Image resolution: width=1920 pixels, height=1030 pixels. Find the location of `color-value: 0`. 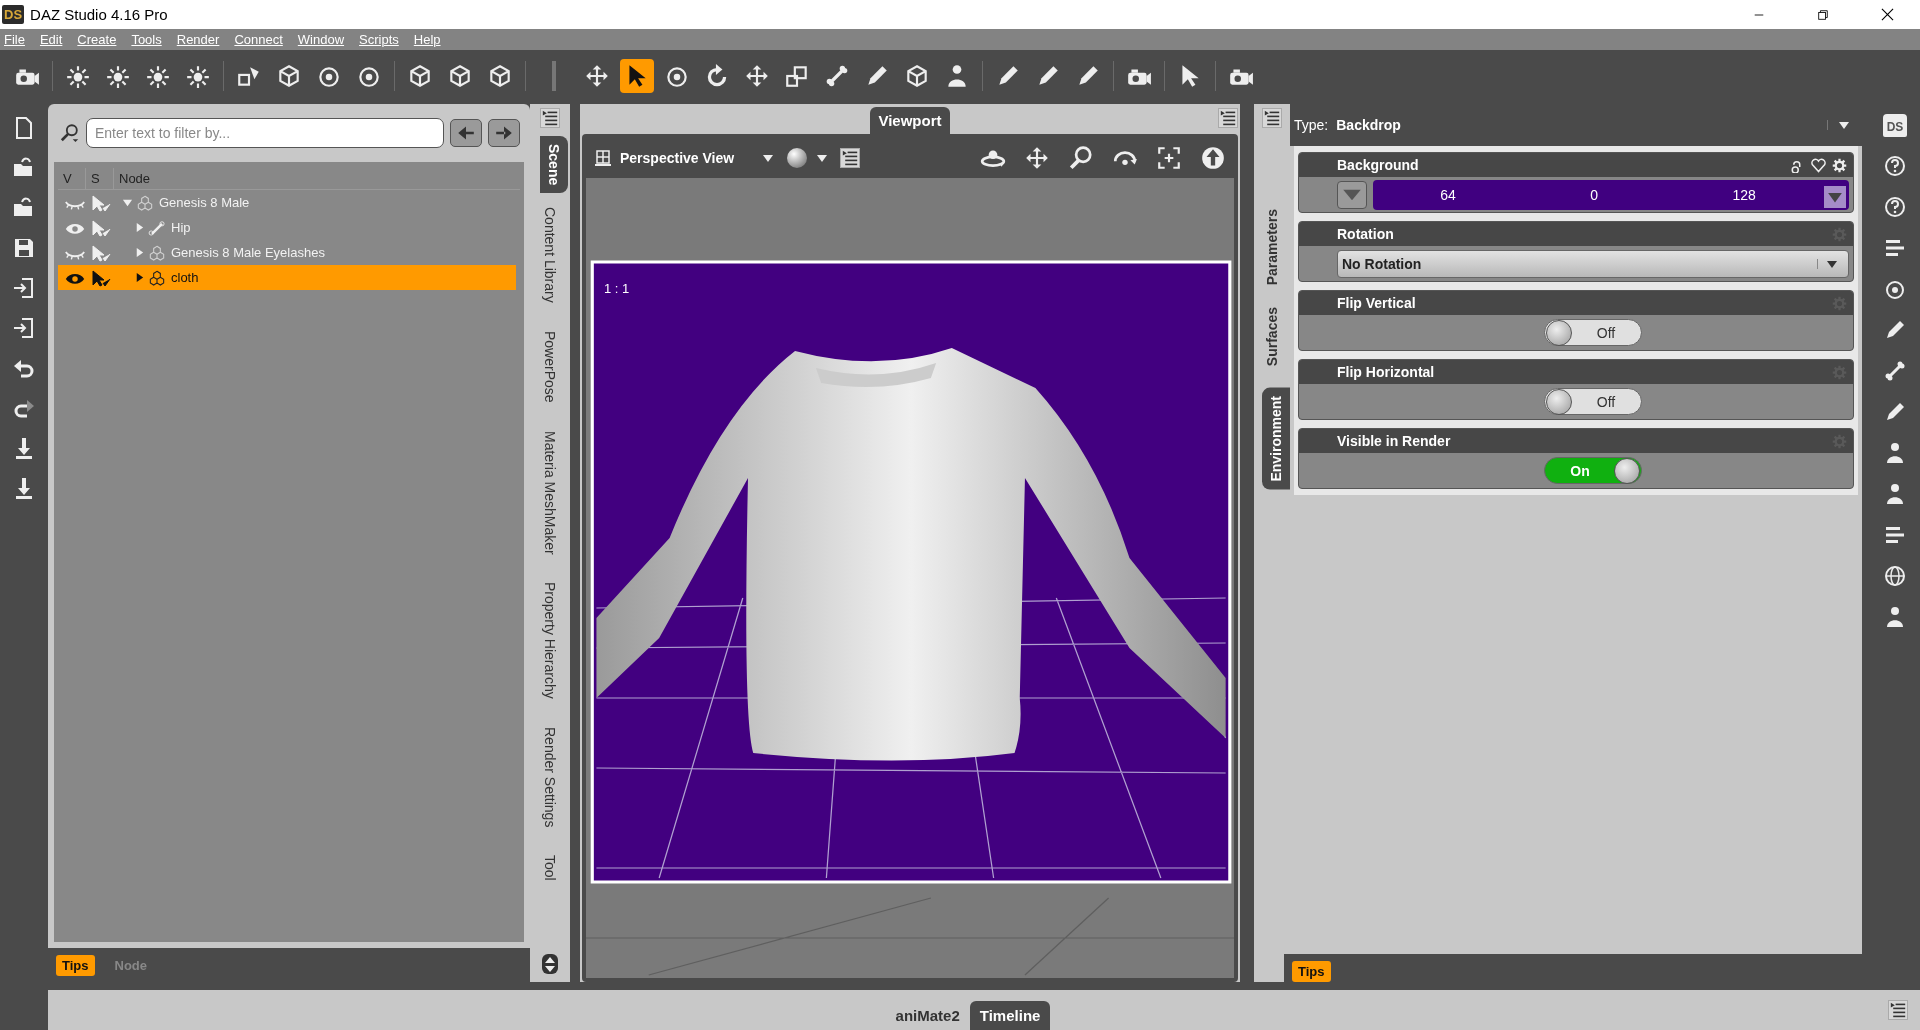

color-value: 0 is located at coordinates (1594, 194).